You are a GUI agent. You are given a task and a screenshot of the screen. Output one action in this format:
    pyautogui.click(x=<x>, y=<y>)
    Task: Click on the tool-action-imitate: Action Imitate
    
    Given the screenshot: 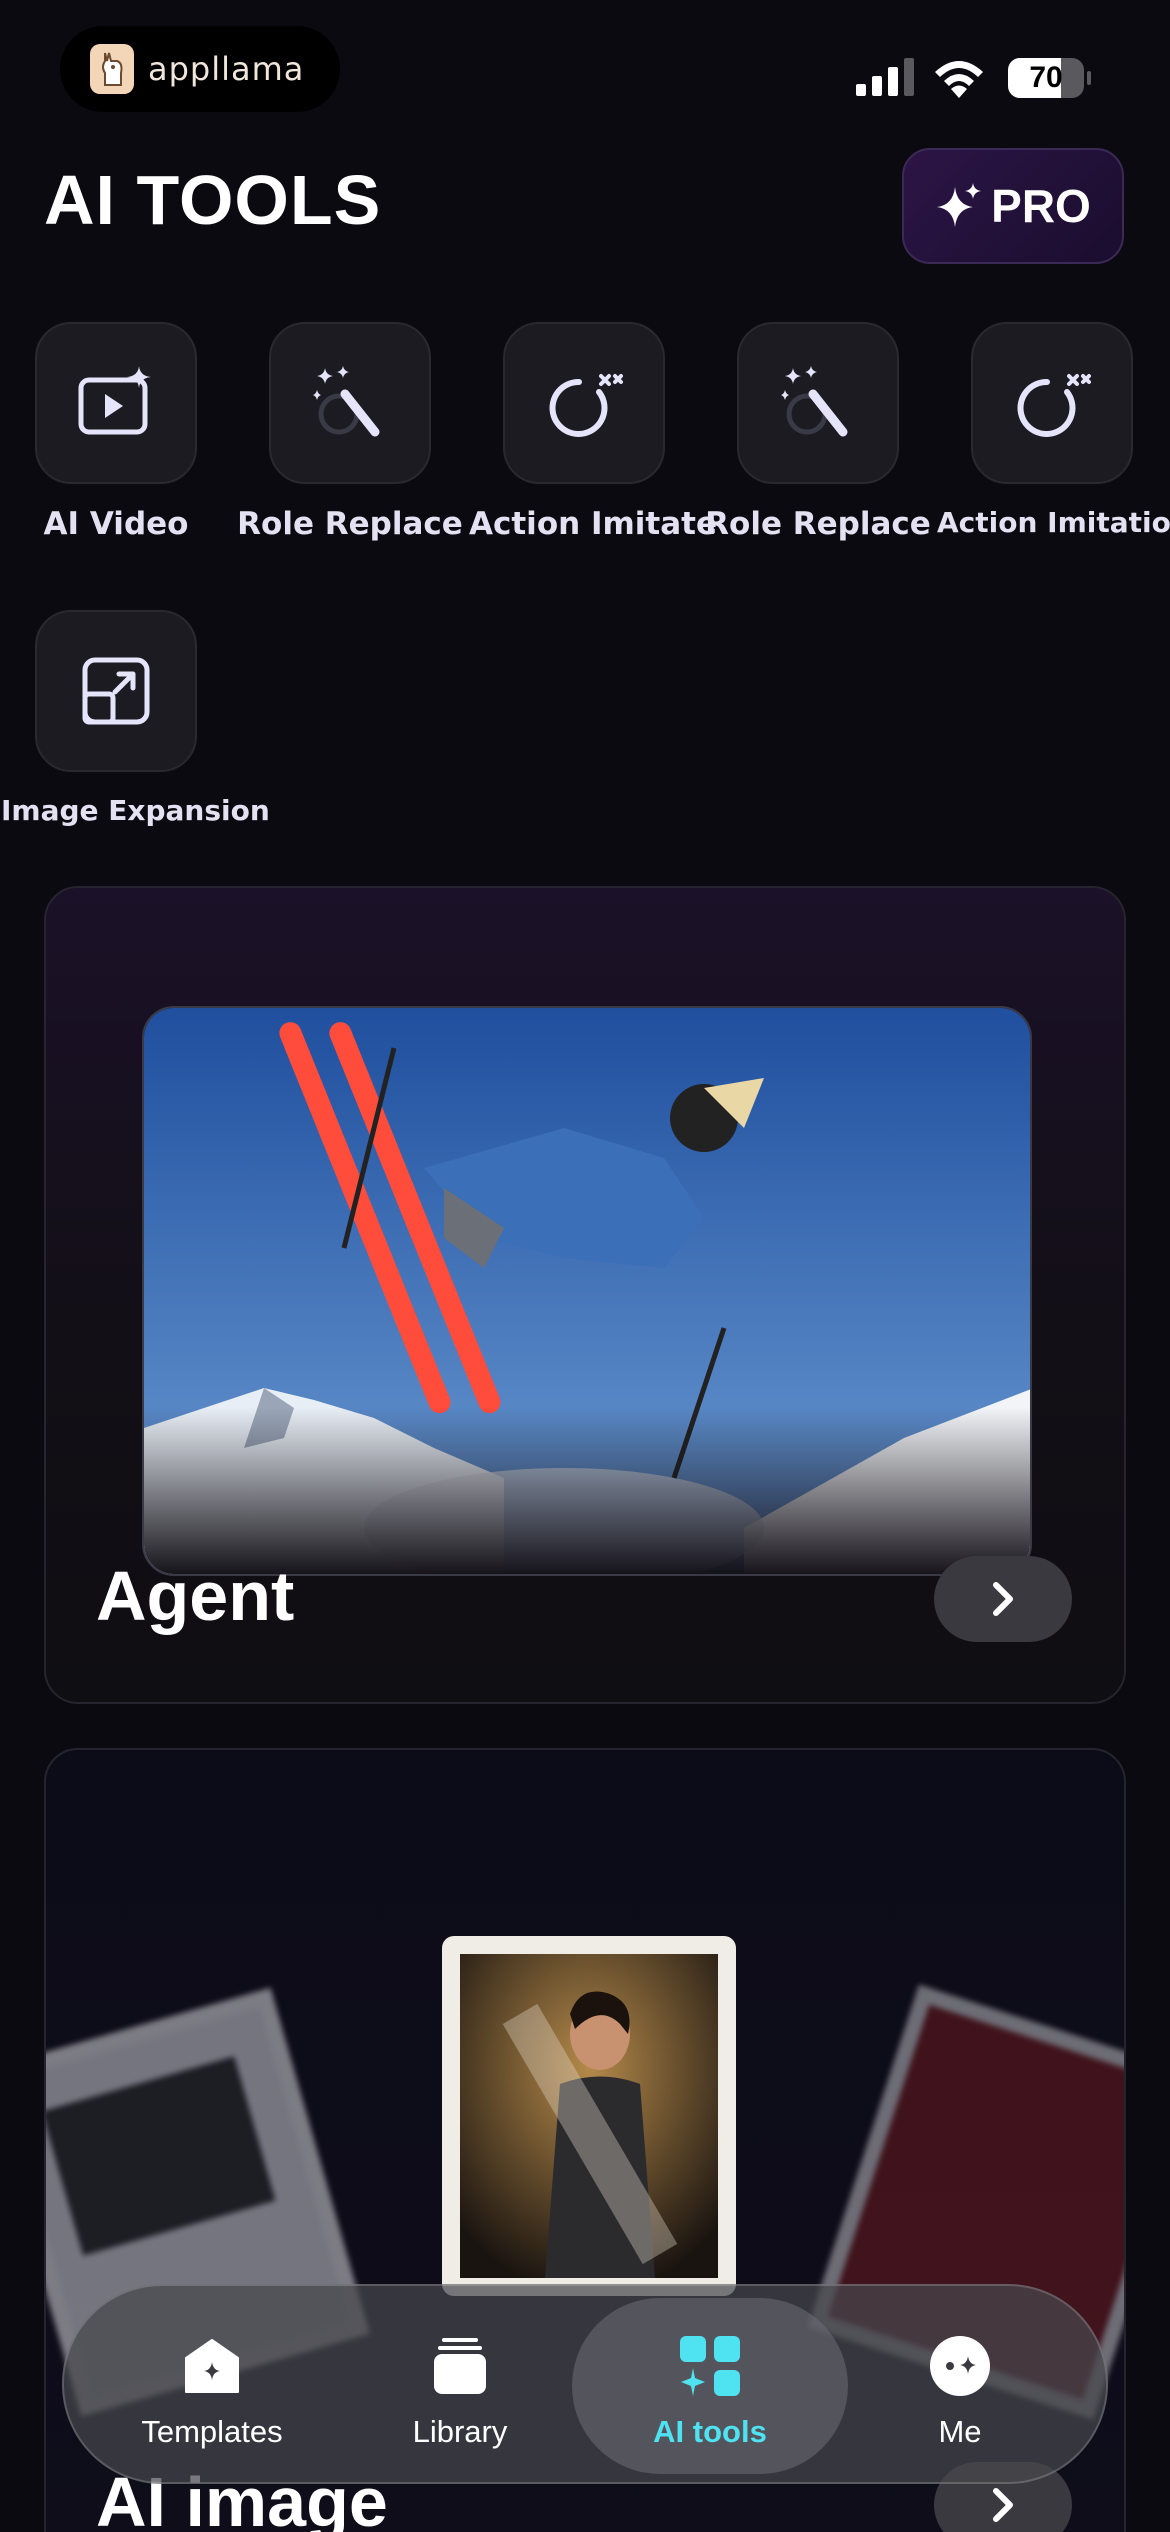 What is the action you would take?
    pyautogui.click(x=593, y=432)
    